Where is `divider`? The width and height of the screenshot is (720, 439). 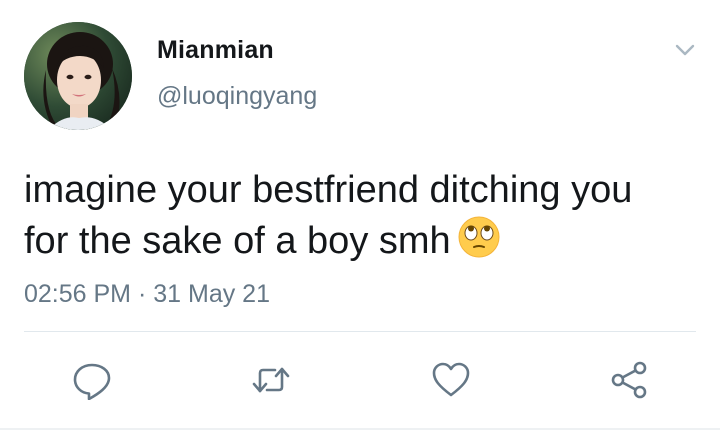 divider is located at coordinates (360, 331).